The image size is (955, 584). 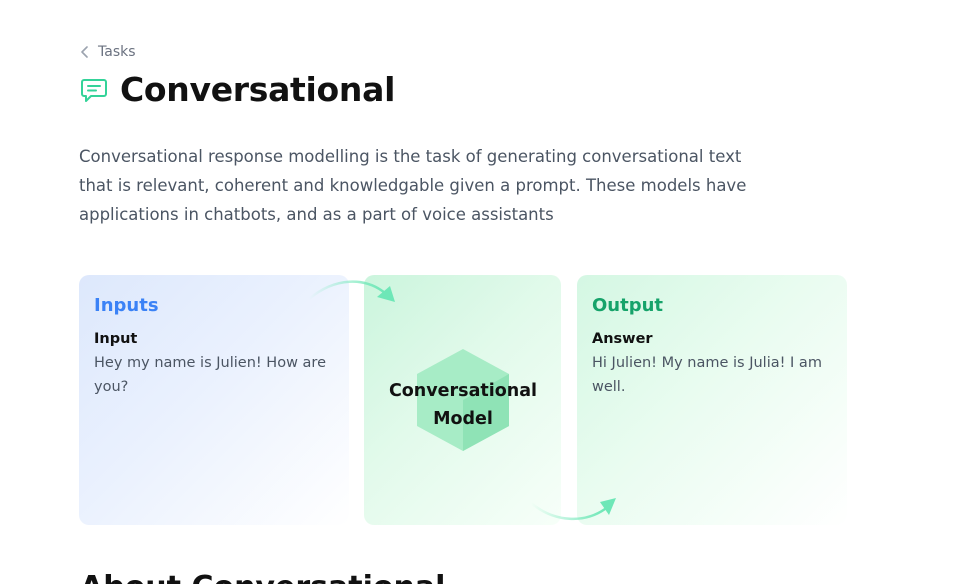 I want to click on input-field-label: Input, so click(x=116, y=339).